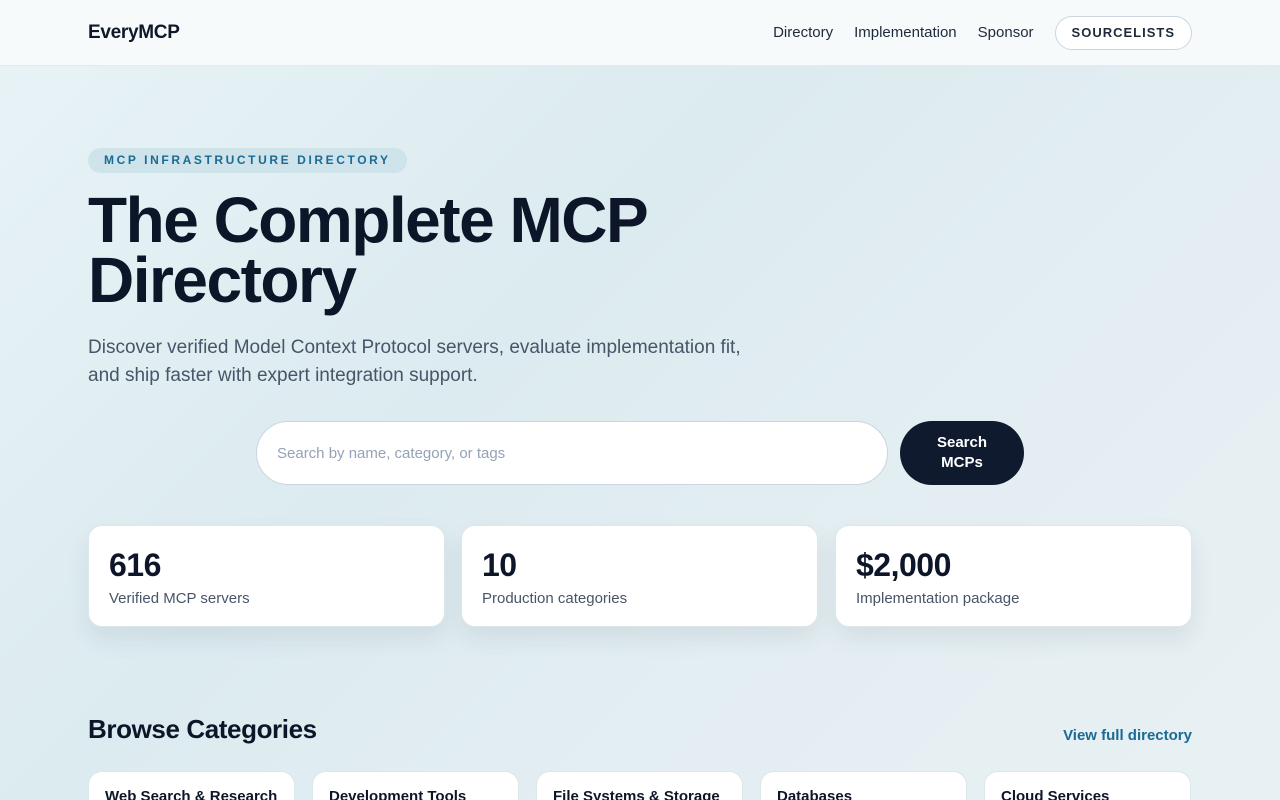 The height and width of the screenshot is (800, 1280). Describe the element at coordinates (179, 598) in the screenshot. I see `stat-label: Verified MCP servers` at that location.